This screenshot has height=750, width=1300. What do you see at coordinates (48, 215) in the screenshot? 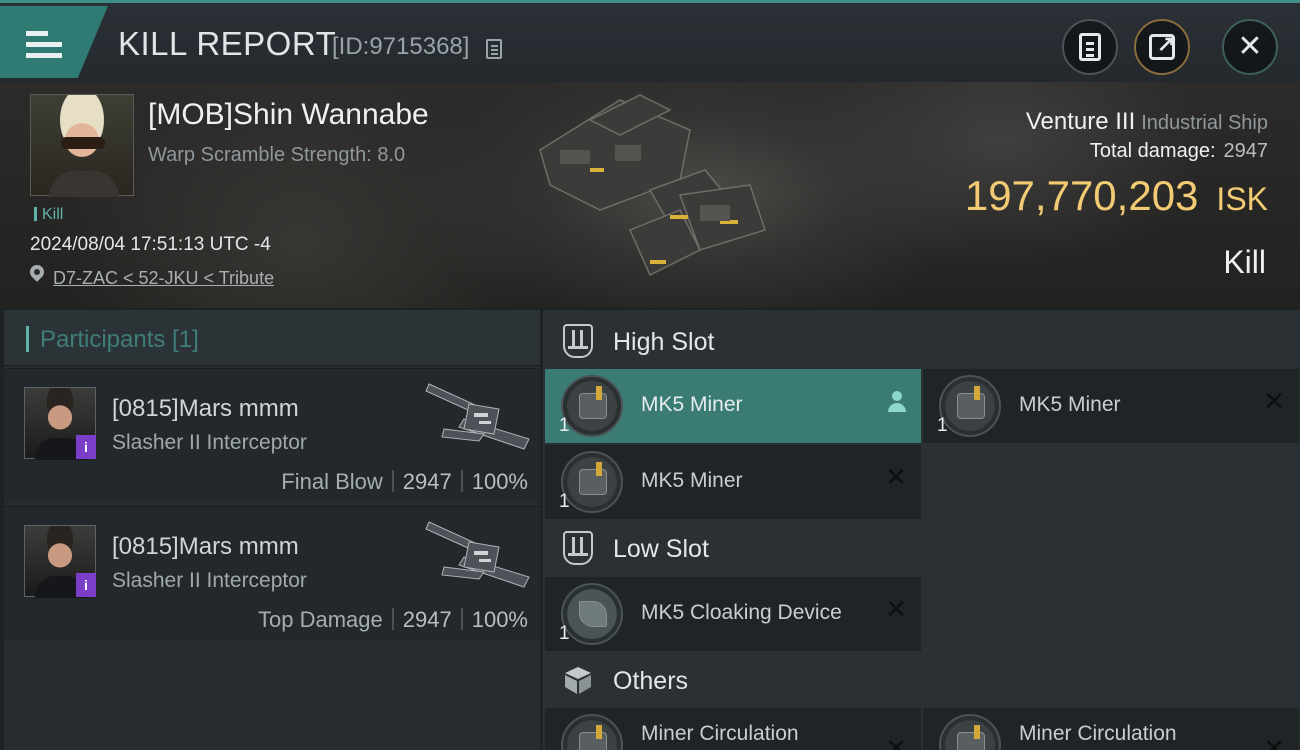
I see `kill-tag: Kill` at bounding box center [48, 215].